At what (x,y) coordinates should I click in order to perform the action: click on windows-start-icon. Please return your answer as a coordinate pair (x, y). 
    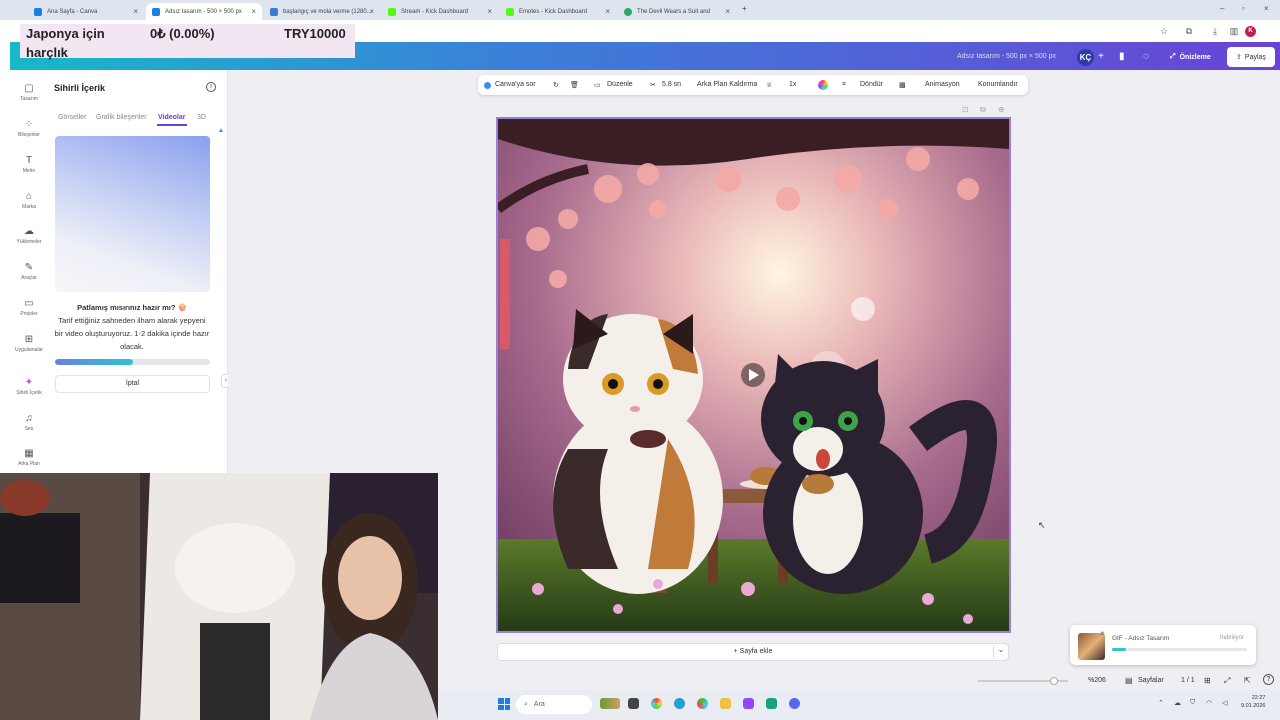
    Looking at the image, I should click on (504, 704).